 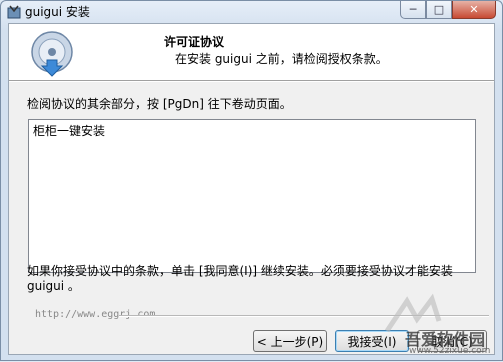 I want to click on close-button: ✕, so click(x=474, y=10).